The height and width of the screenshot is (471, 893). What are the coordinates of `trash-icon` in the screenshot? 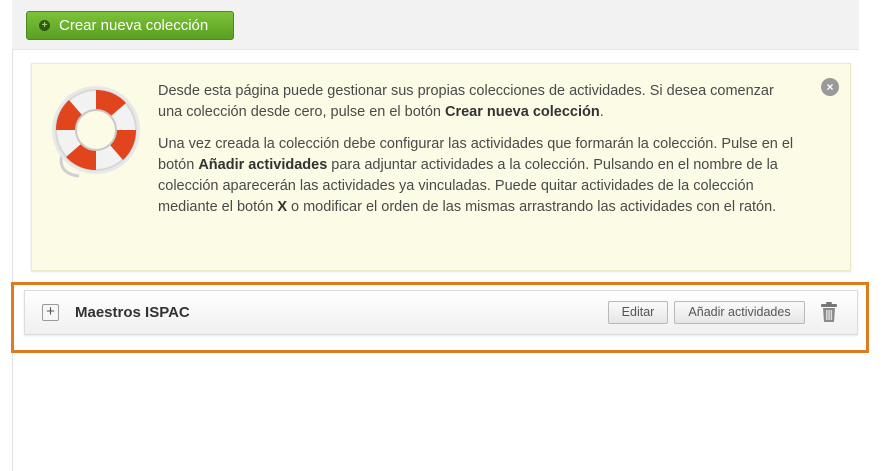 It's located at (829, 312).